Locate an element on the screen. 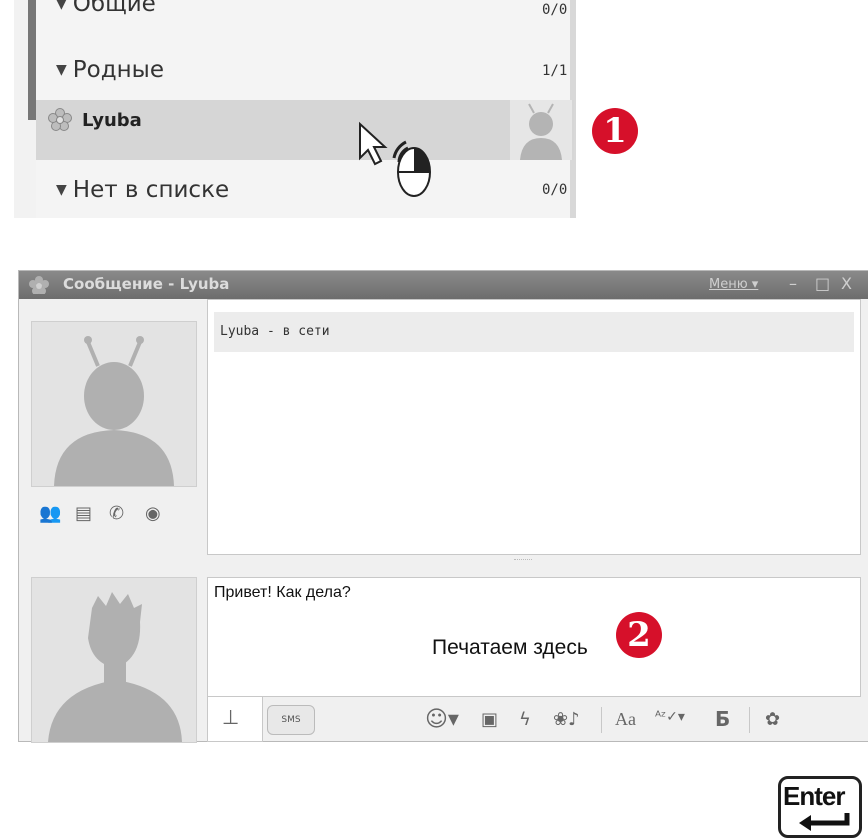 This screenshot has height=840, width=868. minimize-button: – is located at coordinates (793, 283).